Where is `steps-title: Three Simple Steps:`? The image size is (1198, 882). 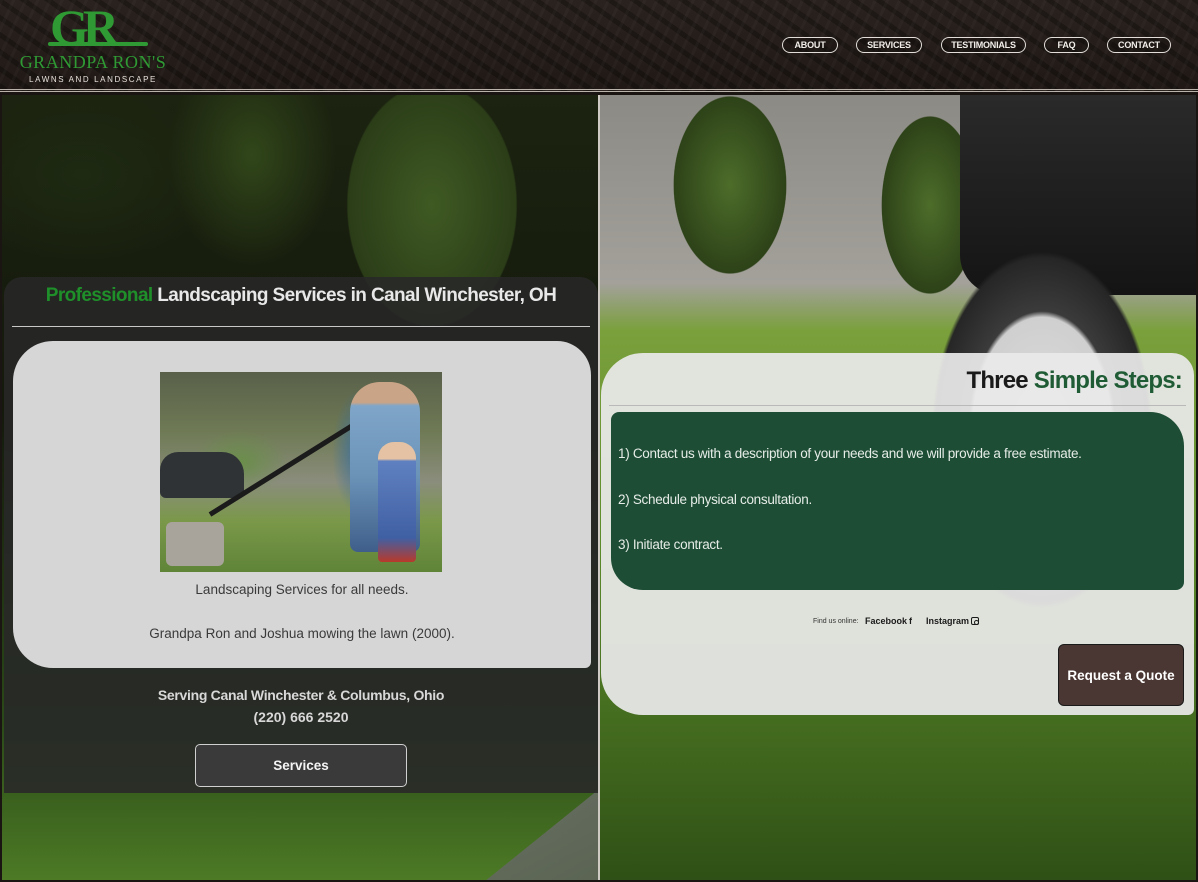 steps-title: Three Simple Steps: is located at coordinates (1074, 381).